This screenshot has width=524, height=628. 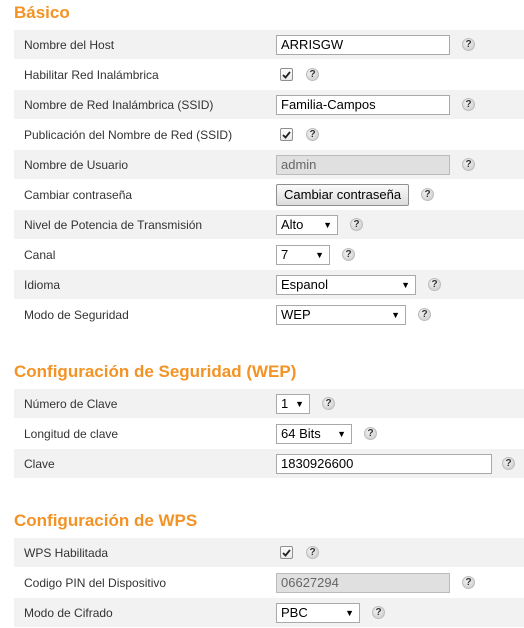 I want to click on tx-power-select: Alto ▼, so click(x=307, y=224).